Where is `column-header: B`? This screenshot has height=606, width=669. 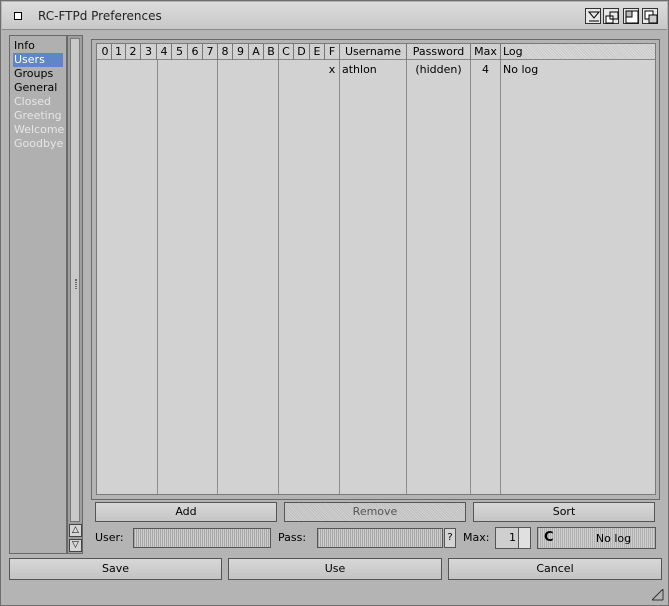 column-header: B is located at coordinates (271, 52).